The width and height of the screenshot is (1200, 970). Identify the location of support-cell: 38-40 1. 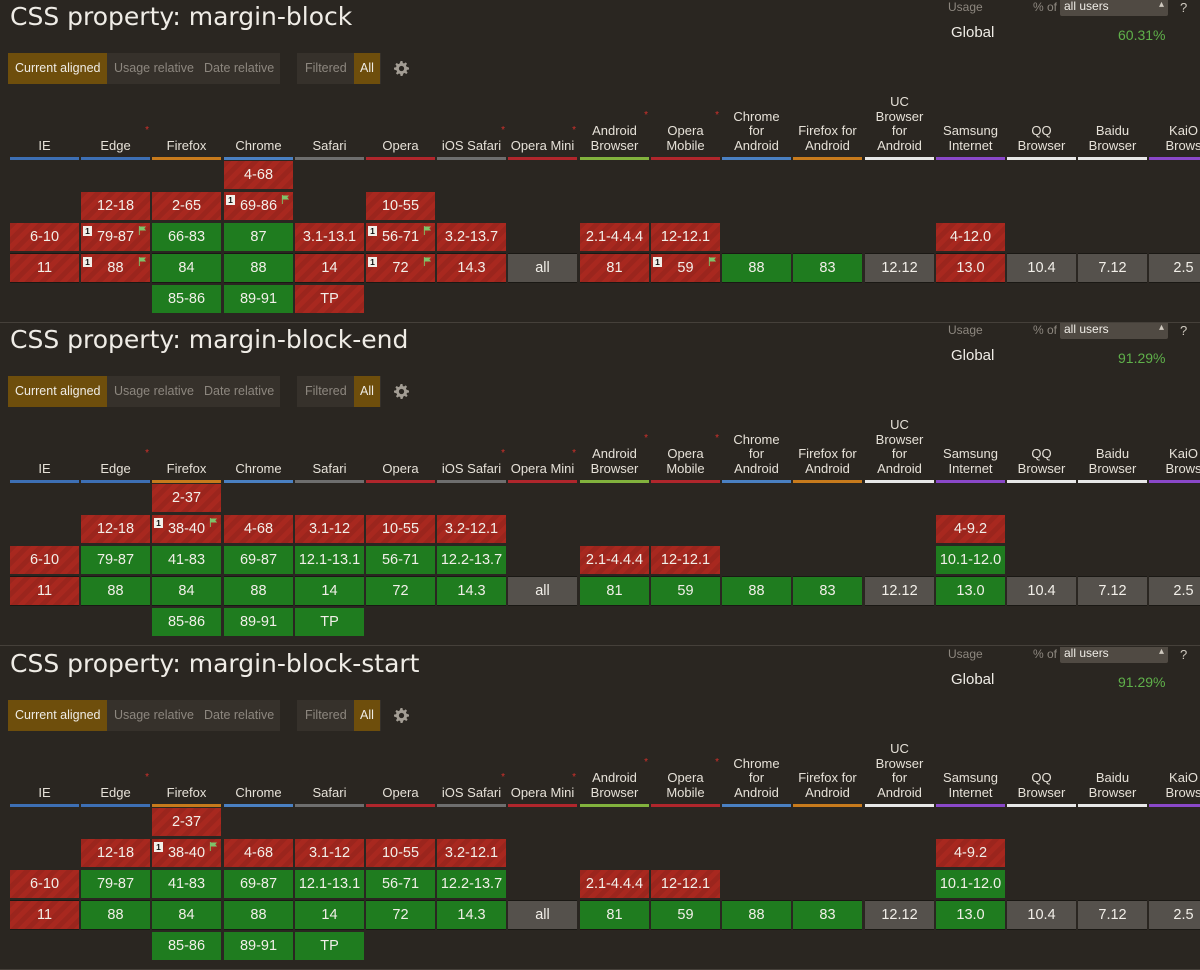
(186, 529).